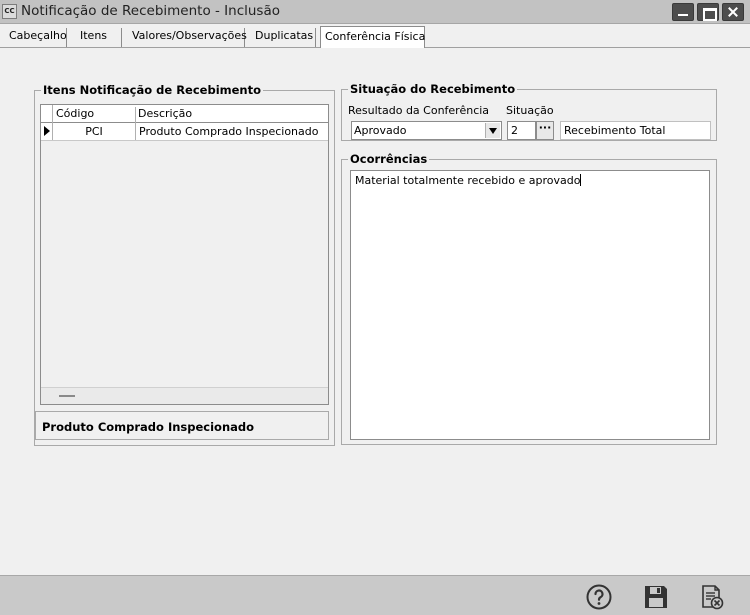  I want to click on resultado-select: Aprovado, so click(426, 130).